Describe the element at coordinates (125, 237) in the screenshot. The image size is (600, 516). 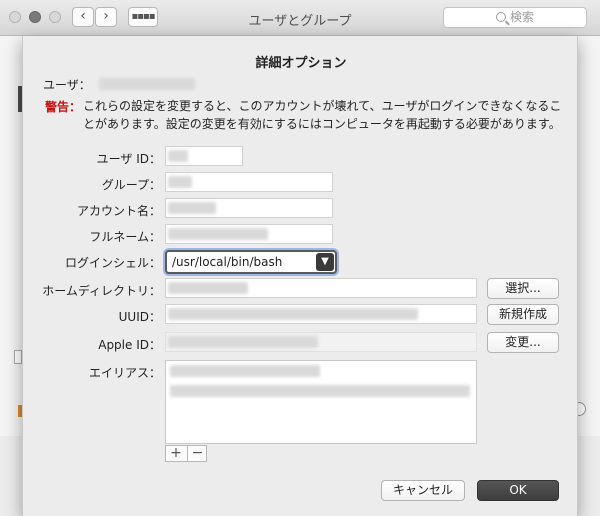
I see `full-name-label: フルネーム：` at that location.